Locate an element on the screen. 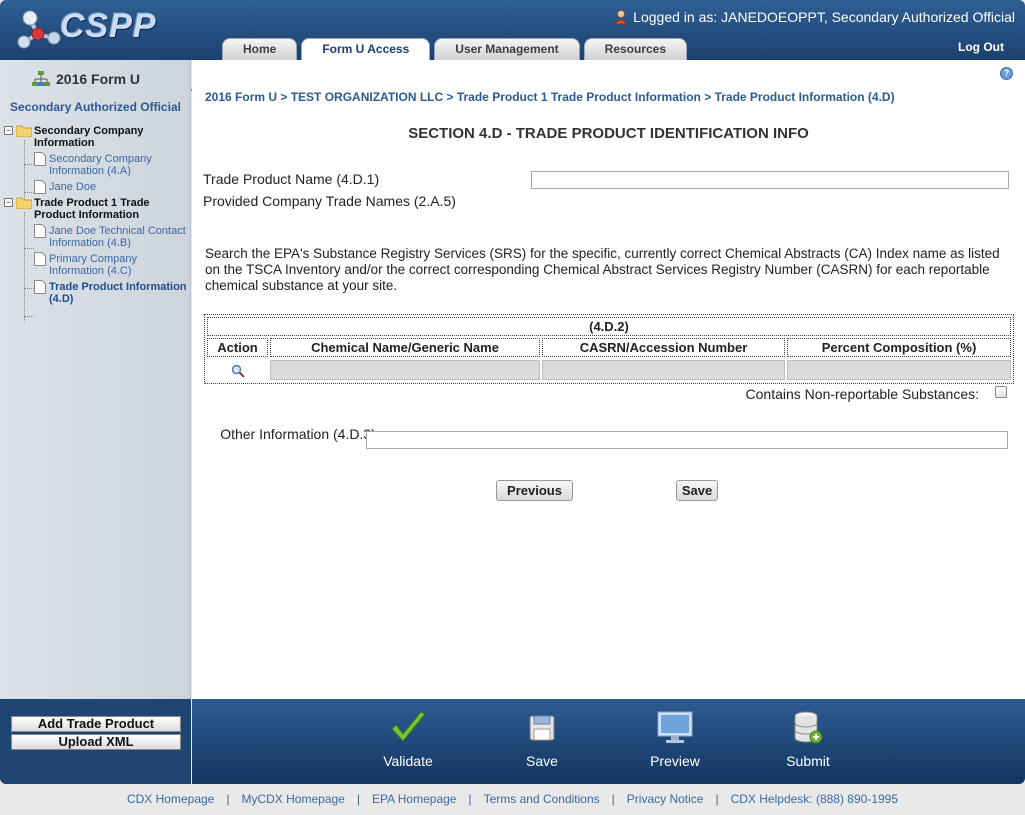 The height and width of the screenshot is (815, 1025). footer-link-terms: Terms and Conditions is located at coordinates (542, 799).